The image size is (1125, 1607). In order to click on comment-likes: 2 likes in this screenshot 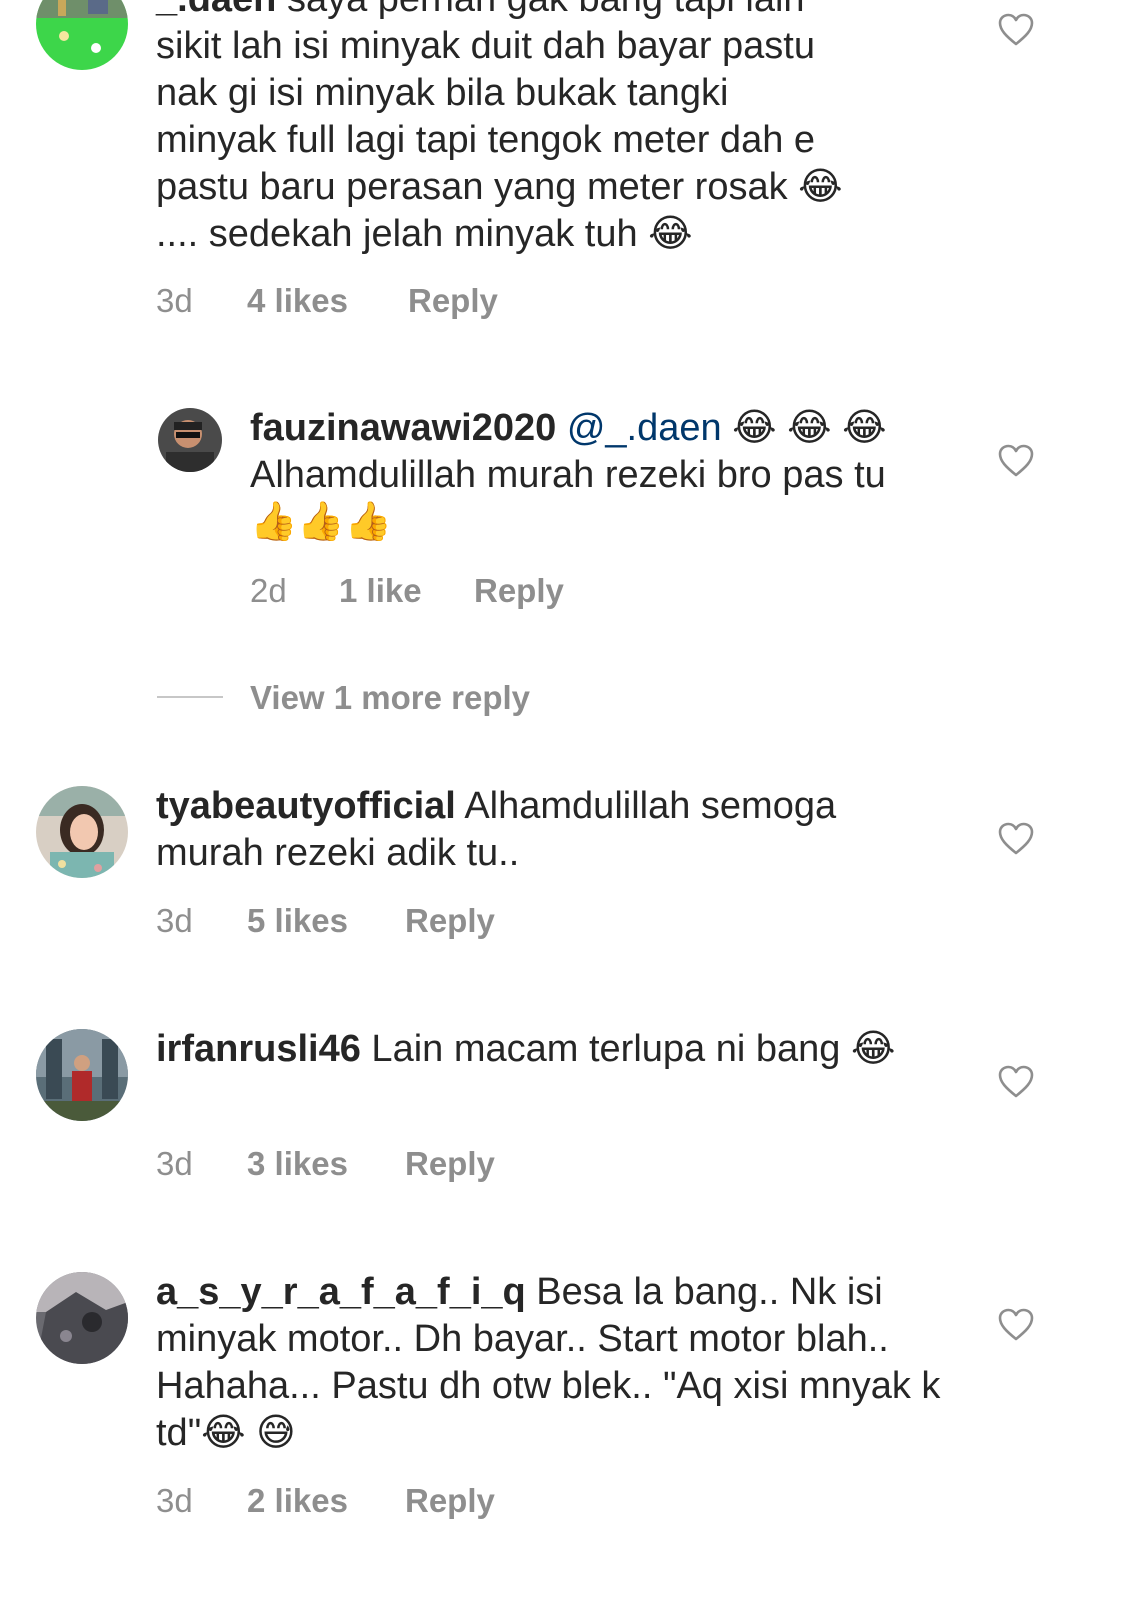, I will do `click(326, 1501)`.